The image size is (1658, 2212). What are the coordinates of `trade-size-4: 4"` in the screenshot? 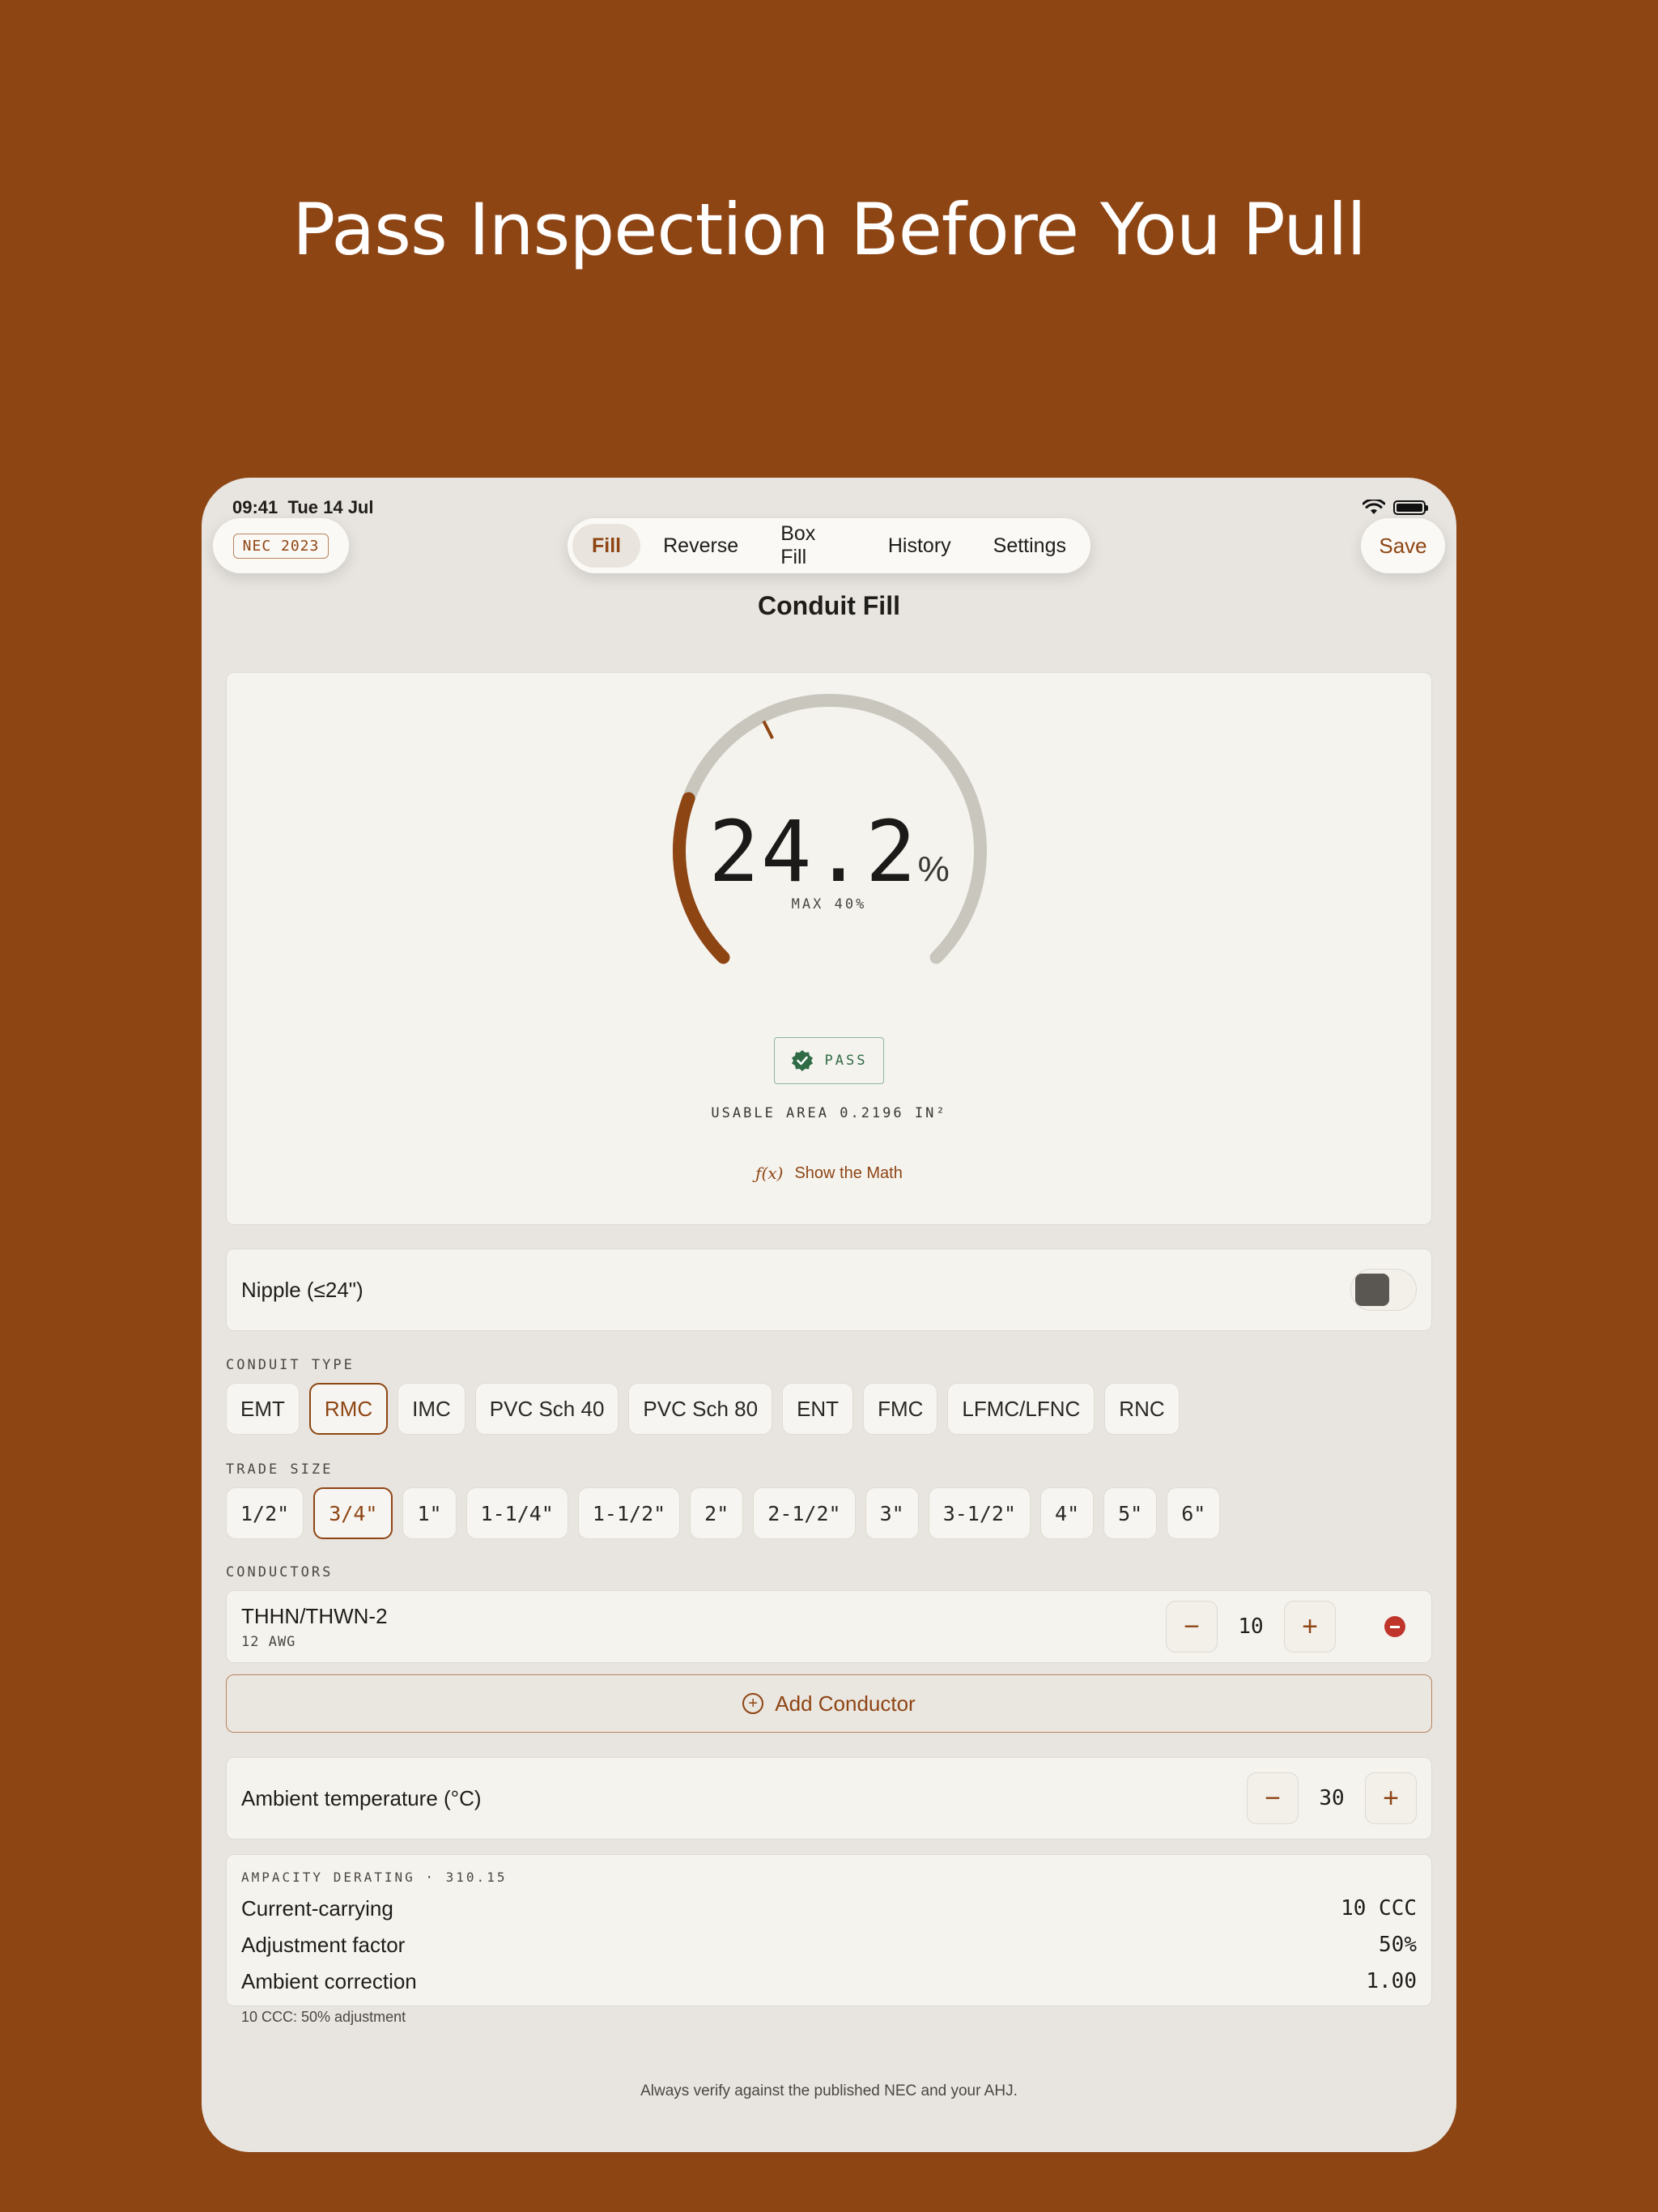 It's located at (1067, 1513).